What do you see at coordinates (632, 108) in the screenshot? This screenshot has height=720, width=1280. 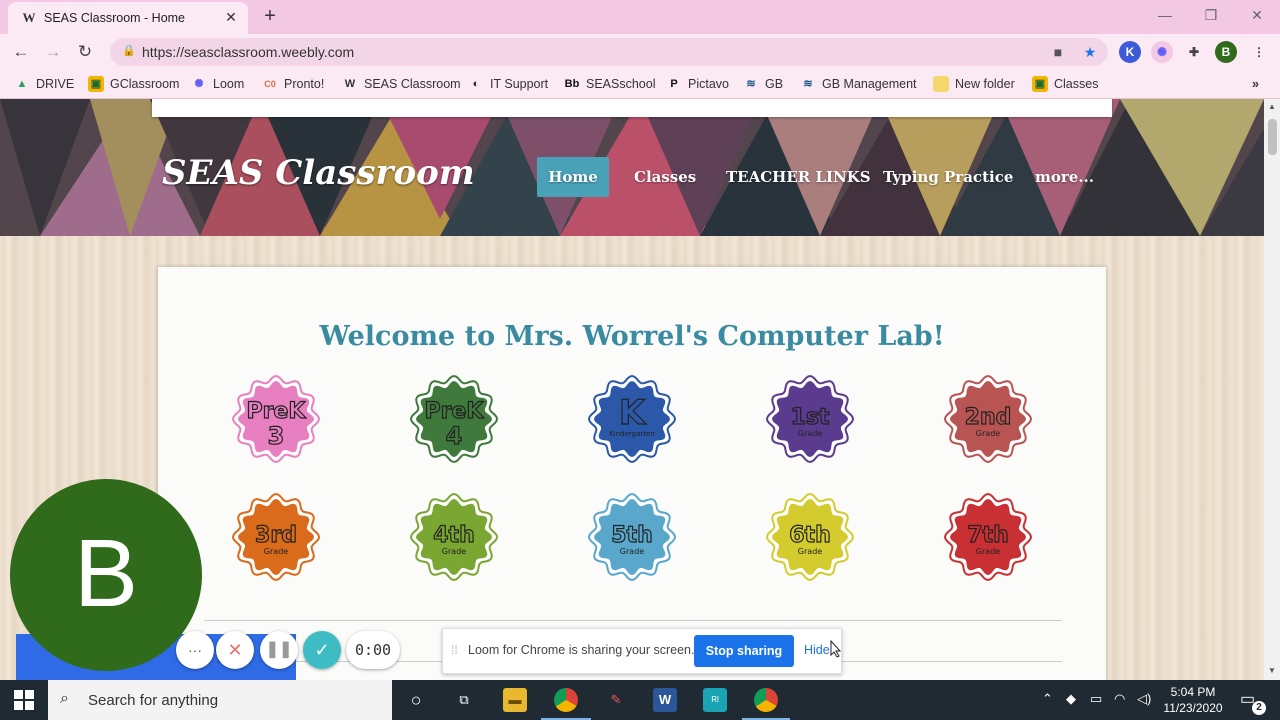 I see `header-white-bar` at bounding box center [632, 108].